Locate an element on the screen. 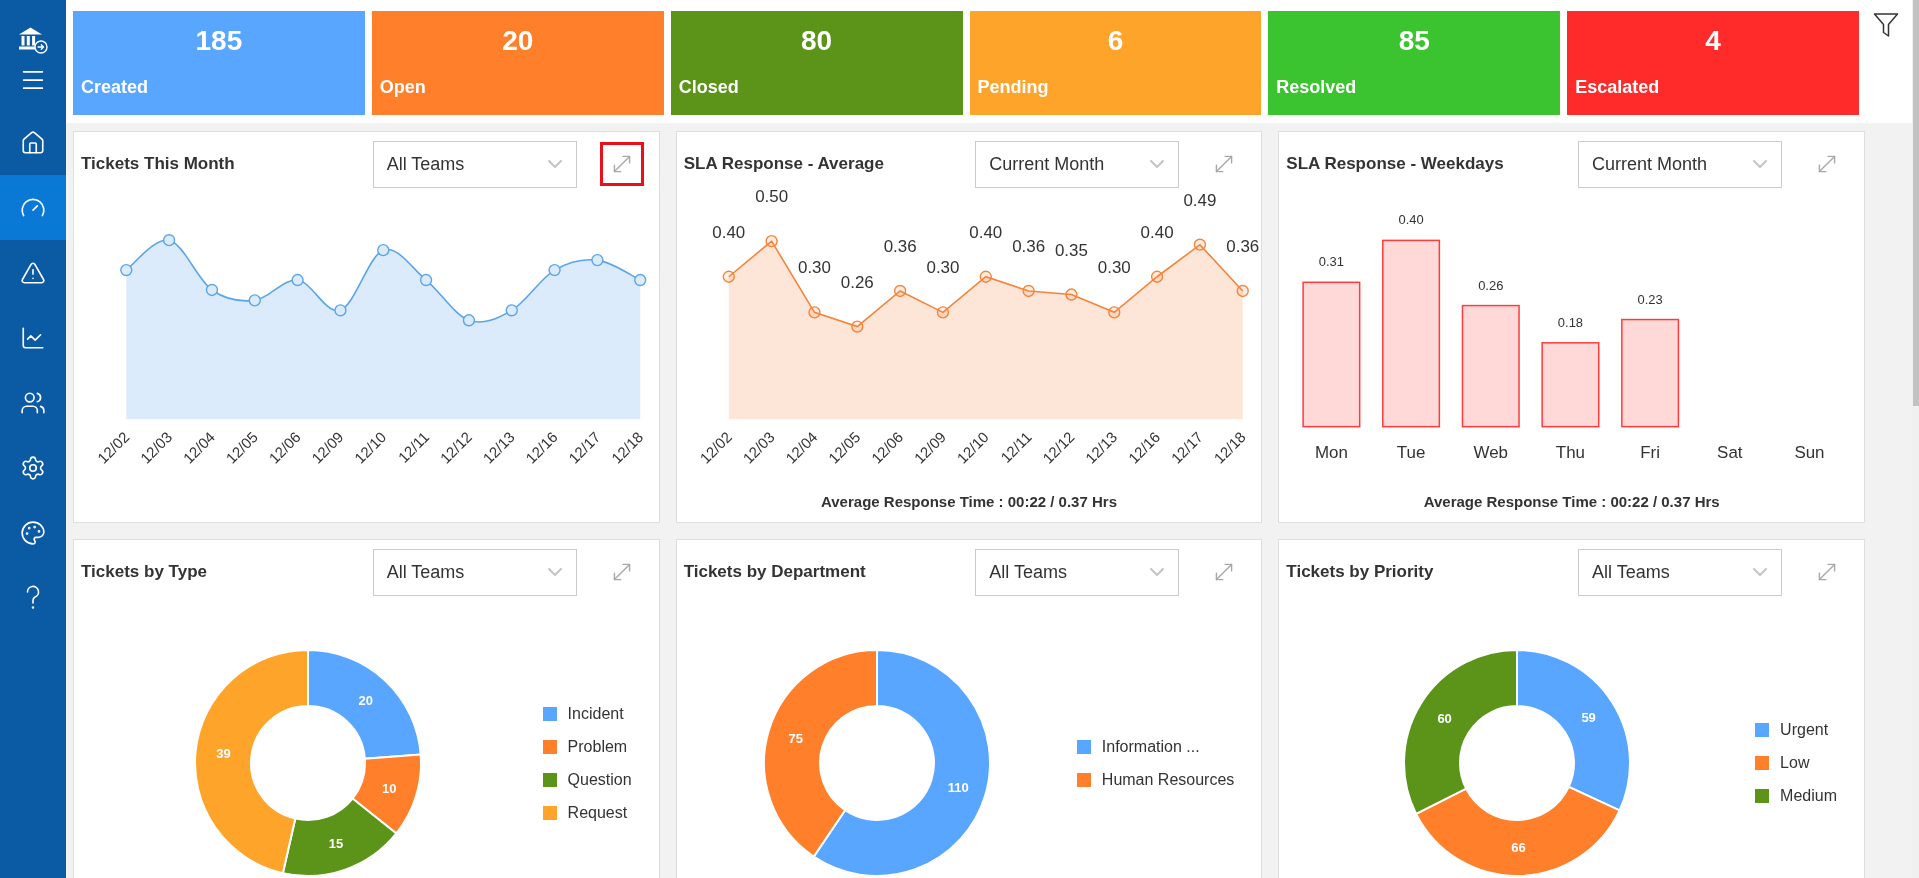 This screenshot has width=1919, height=878. card-label: Created is located at coordinates (115, 87).